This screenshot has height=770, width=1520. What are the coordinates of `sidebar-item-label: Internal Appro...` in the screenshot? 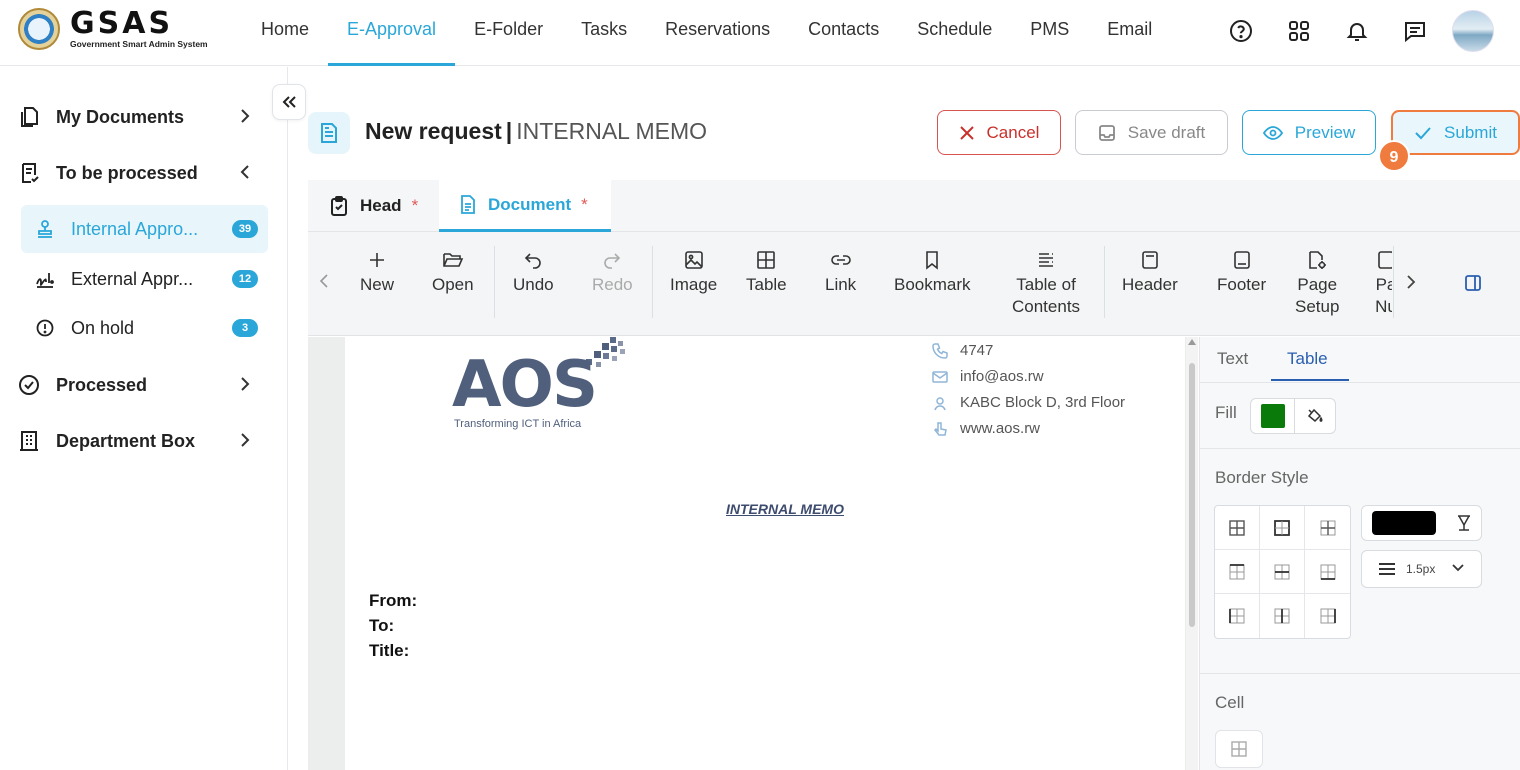 It's located at (135, 228).